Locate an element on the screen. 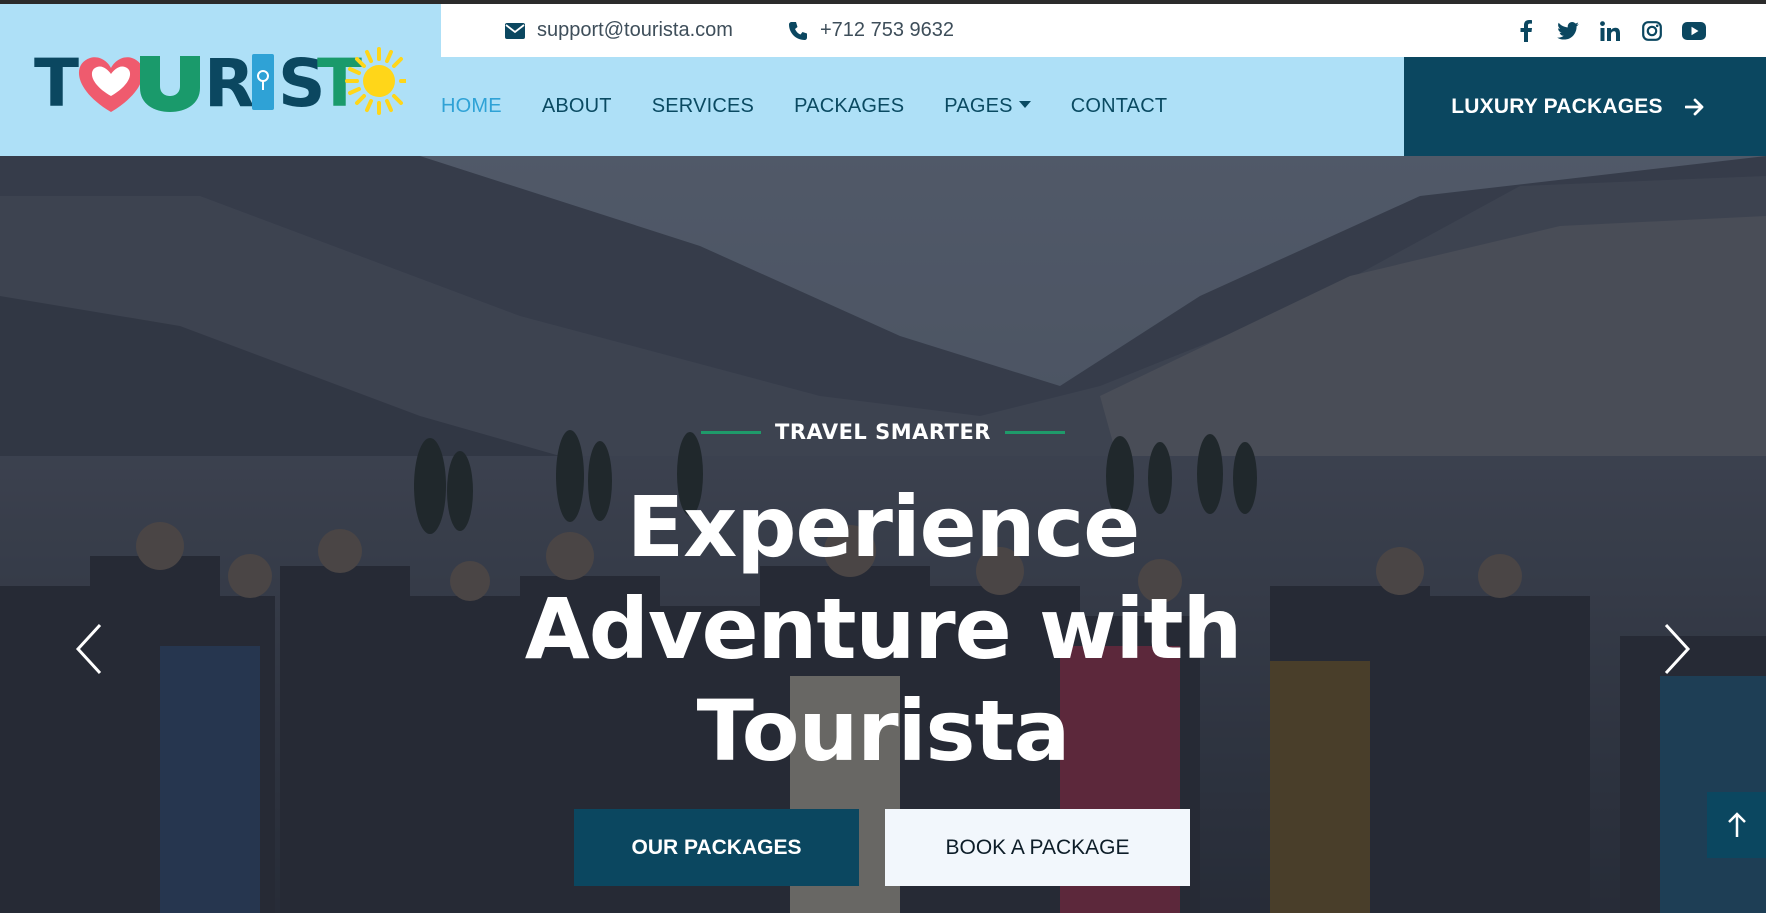 The height and width of the screenshot is (913, 1766). caret-down-icon is located at coordinates (1024, 104).